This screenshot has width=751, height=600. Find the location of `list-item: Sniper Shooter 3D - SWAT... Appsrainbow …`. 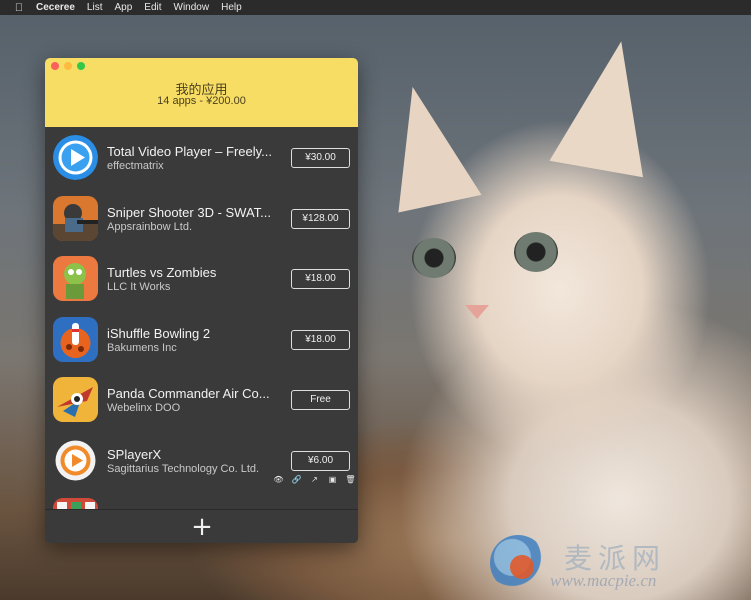

list-item: Sniper Shooter 3D - SWAT... Appsrainbow … is located at coordinates (201, 218).